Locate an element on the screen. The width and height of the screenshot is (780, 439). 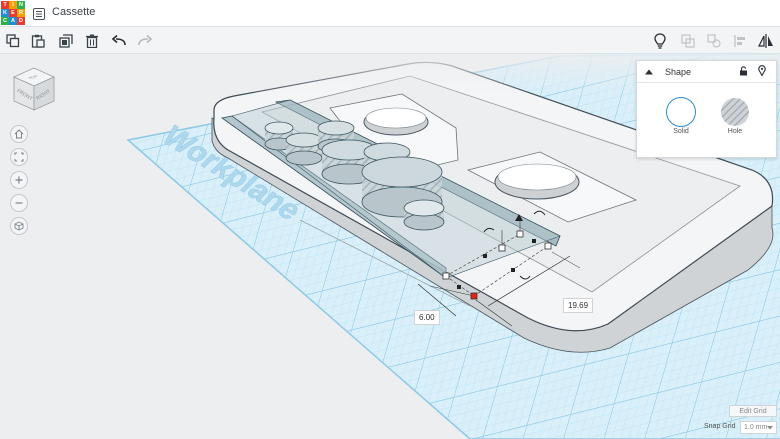
shape-inspector-panel: Shape Solid Hole is located at coordinates (706, 109).